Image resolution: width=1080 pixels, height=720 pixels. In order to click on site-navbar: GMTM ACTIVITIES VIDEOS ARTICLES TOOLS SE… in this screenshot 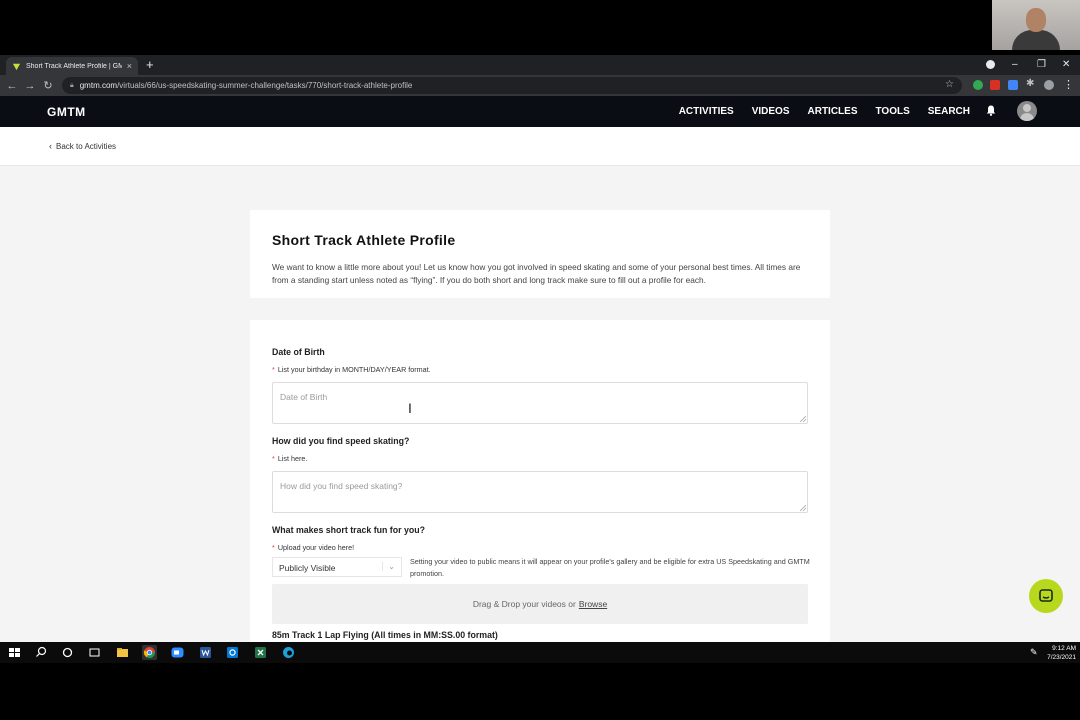, I will do `click(540, 111)`.